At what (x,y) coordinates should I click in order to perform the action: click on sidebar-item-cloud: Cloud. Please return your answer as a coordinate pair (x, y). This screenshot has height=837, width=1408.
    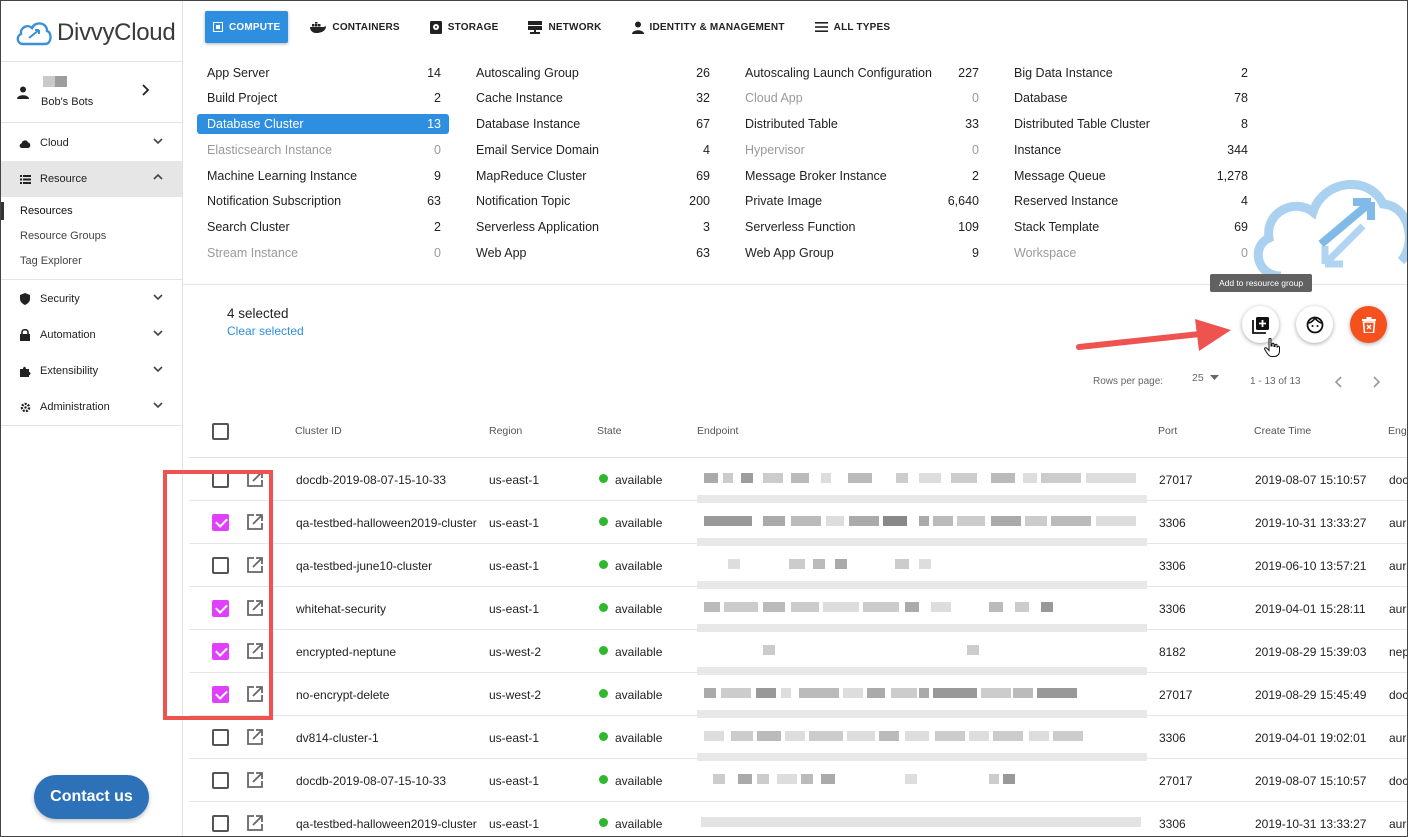
    Looking at the image, I should click on (91, 143).